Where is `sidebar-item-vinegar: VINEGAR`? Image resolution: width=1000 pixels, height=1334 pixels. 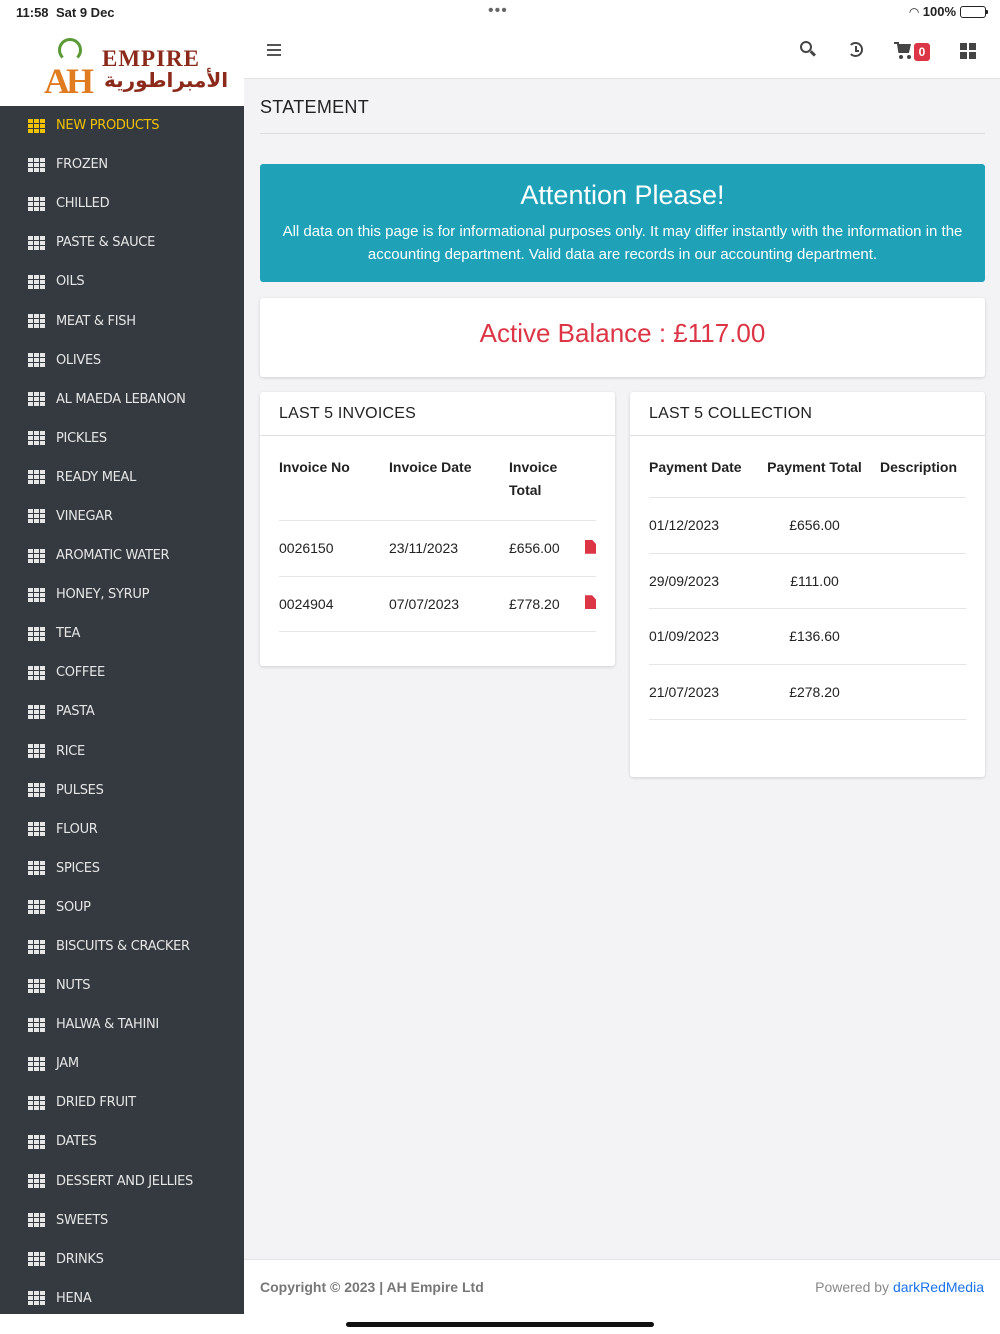
sidebar-item-vinegar: VINEGAR is located at coordinates (122, 516).